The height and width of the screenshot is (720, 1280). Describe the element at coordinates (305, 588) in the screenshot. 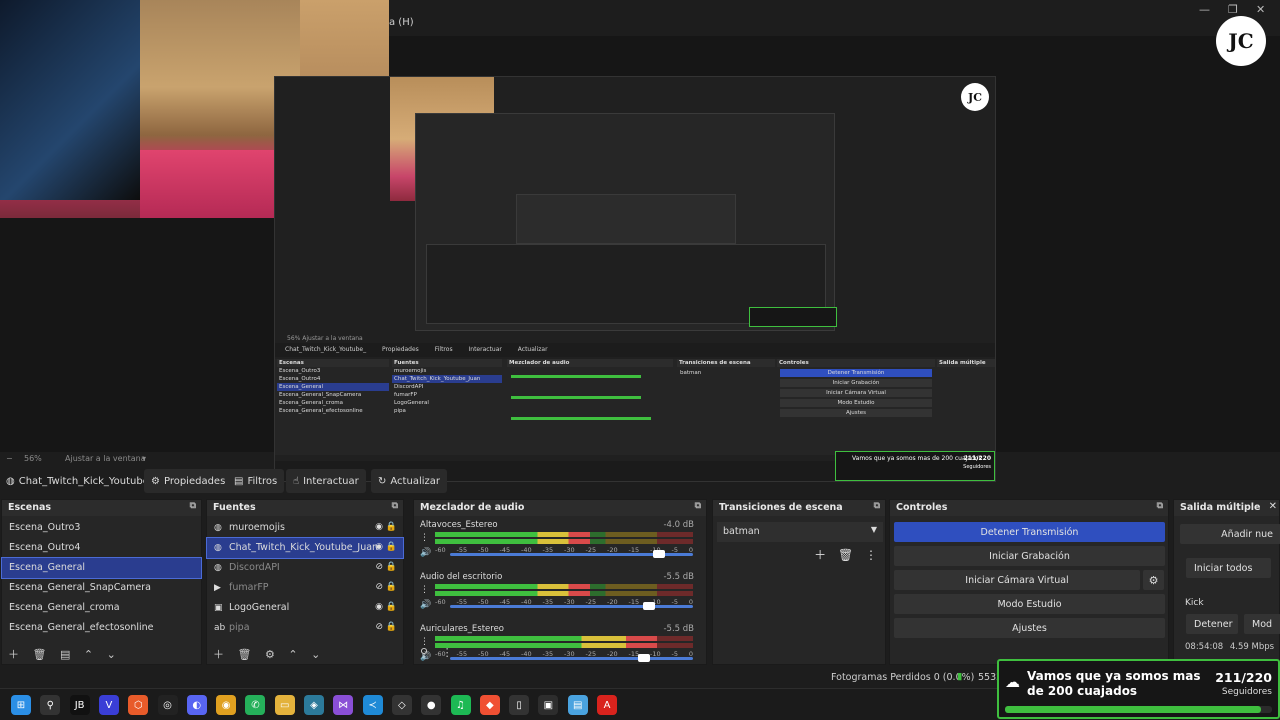

I see `source-item: ▶ fumarFP ⊘ 🔒` at that location.